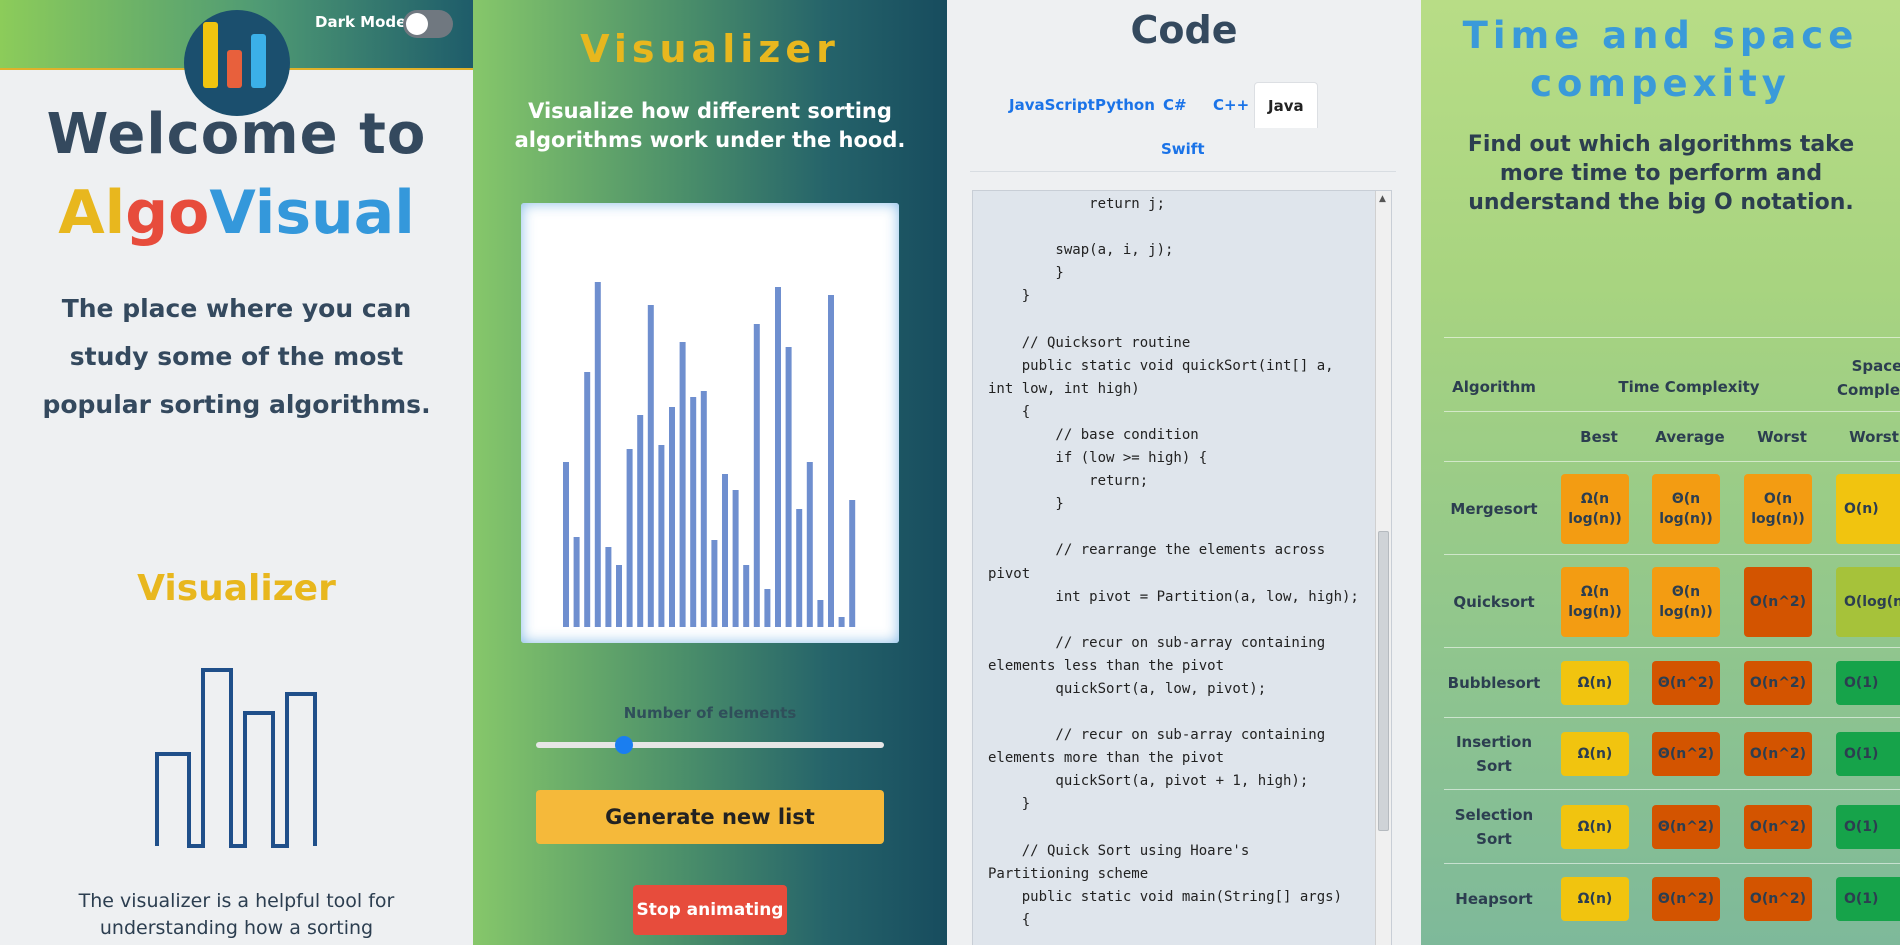  What do you see at coordinates (1494, 754) in the screenshot?
I see `algorithm-name: Insertion Sort` at bounding box center [1494, 754].